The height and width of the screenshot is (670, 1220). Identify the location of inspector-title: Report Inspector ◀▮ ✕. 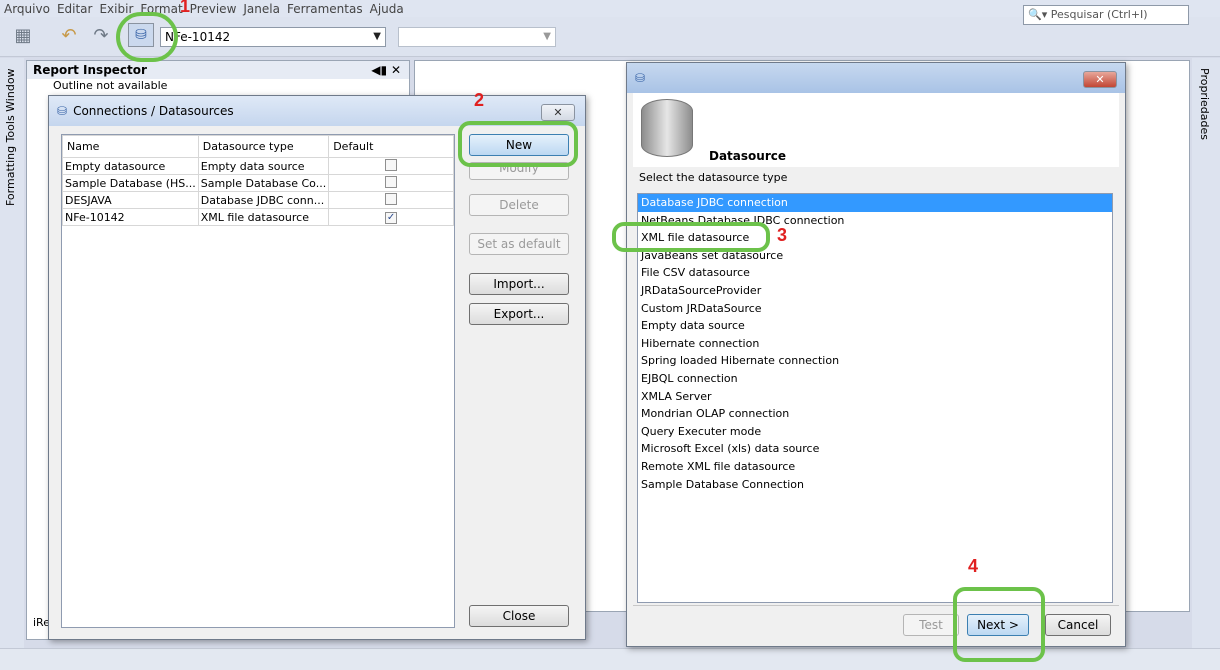
(218, 70).